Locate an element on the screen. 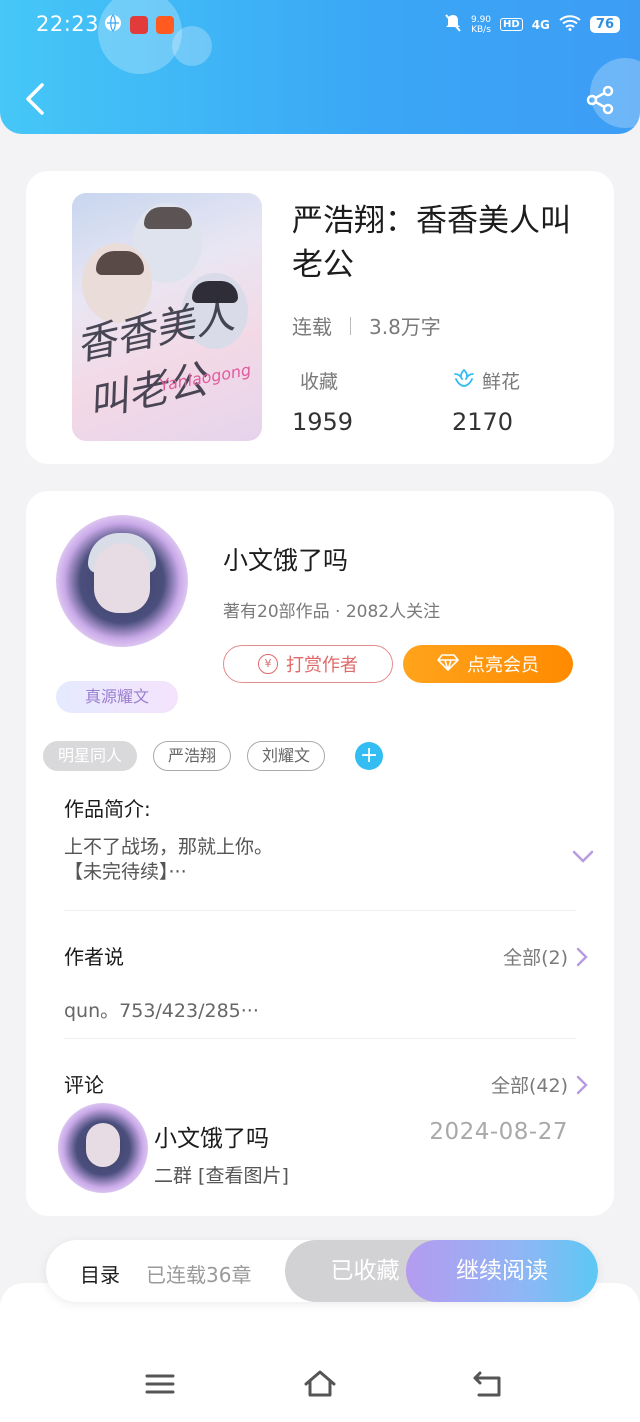  tag-item: 刘耀文 is located at coordinates (286, 756).